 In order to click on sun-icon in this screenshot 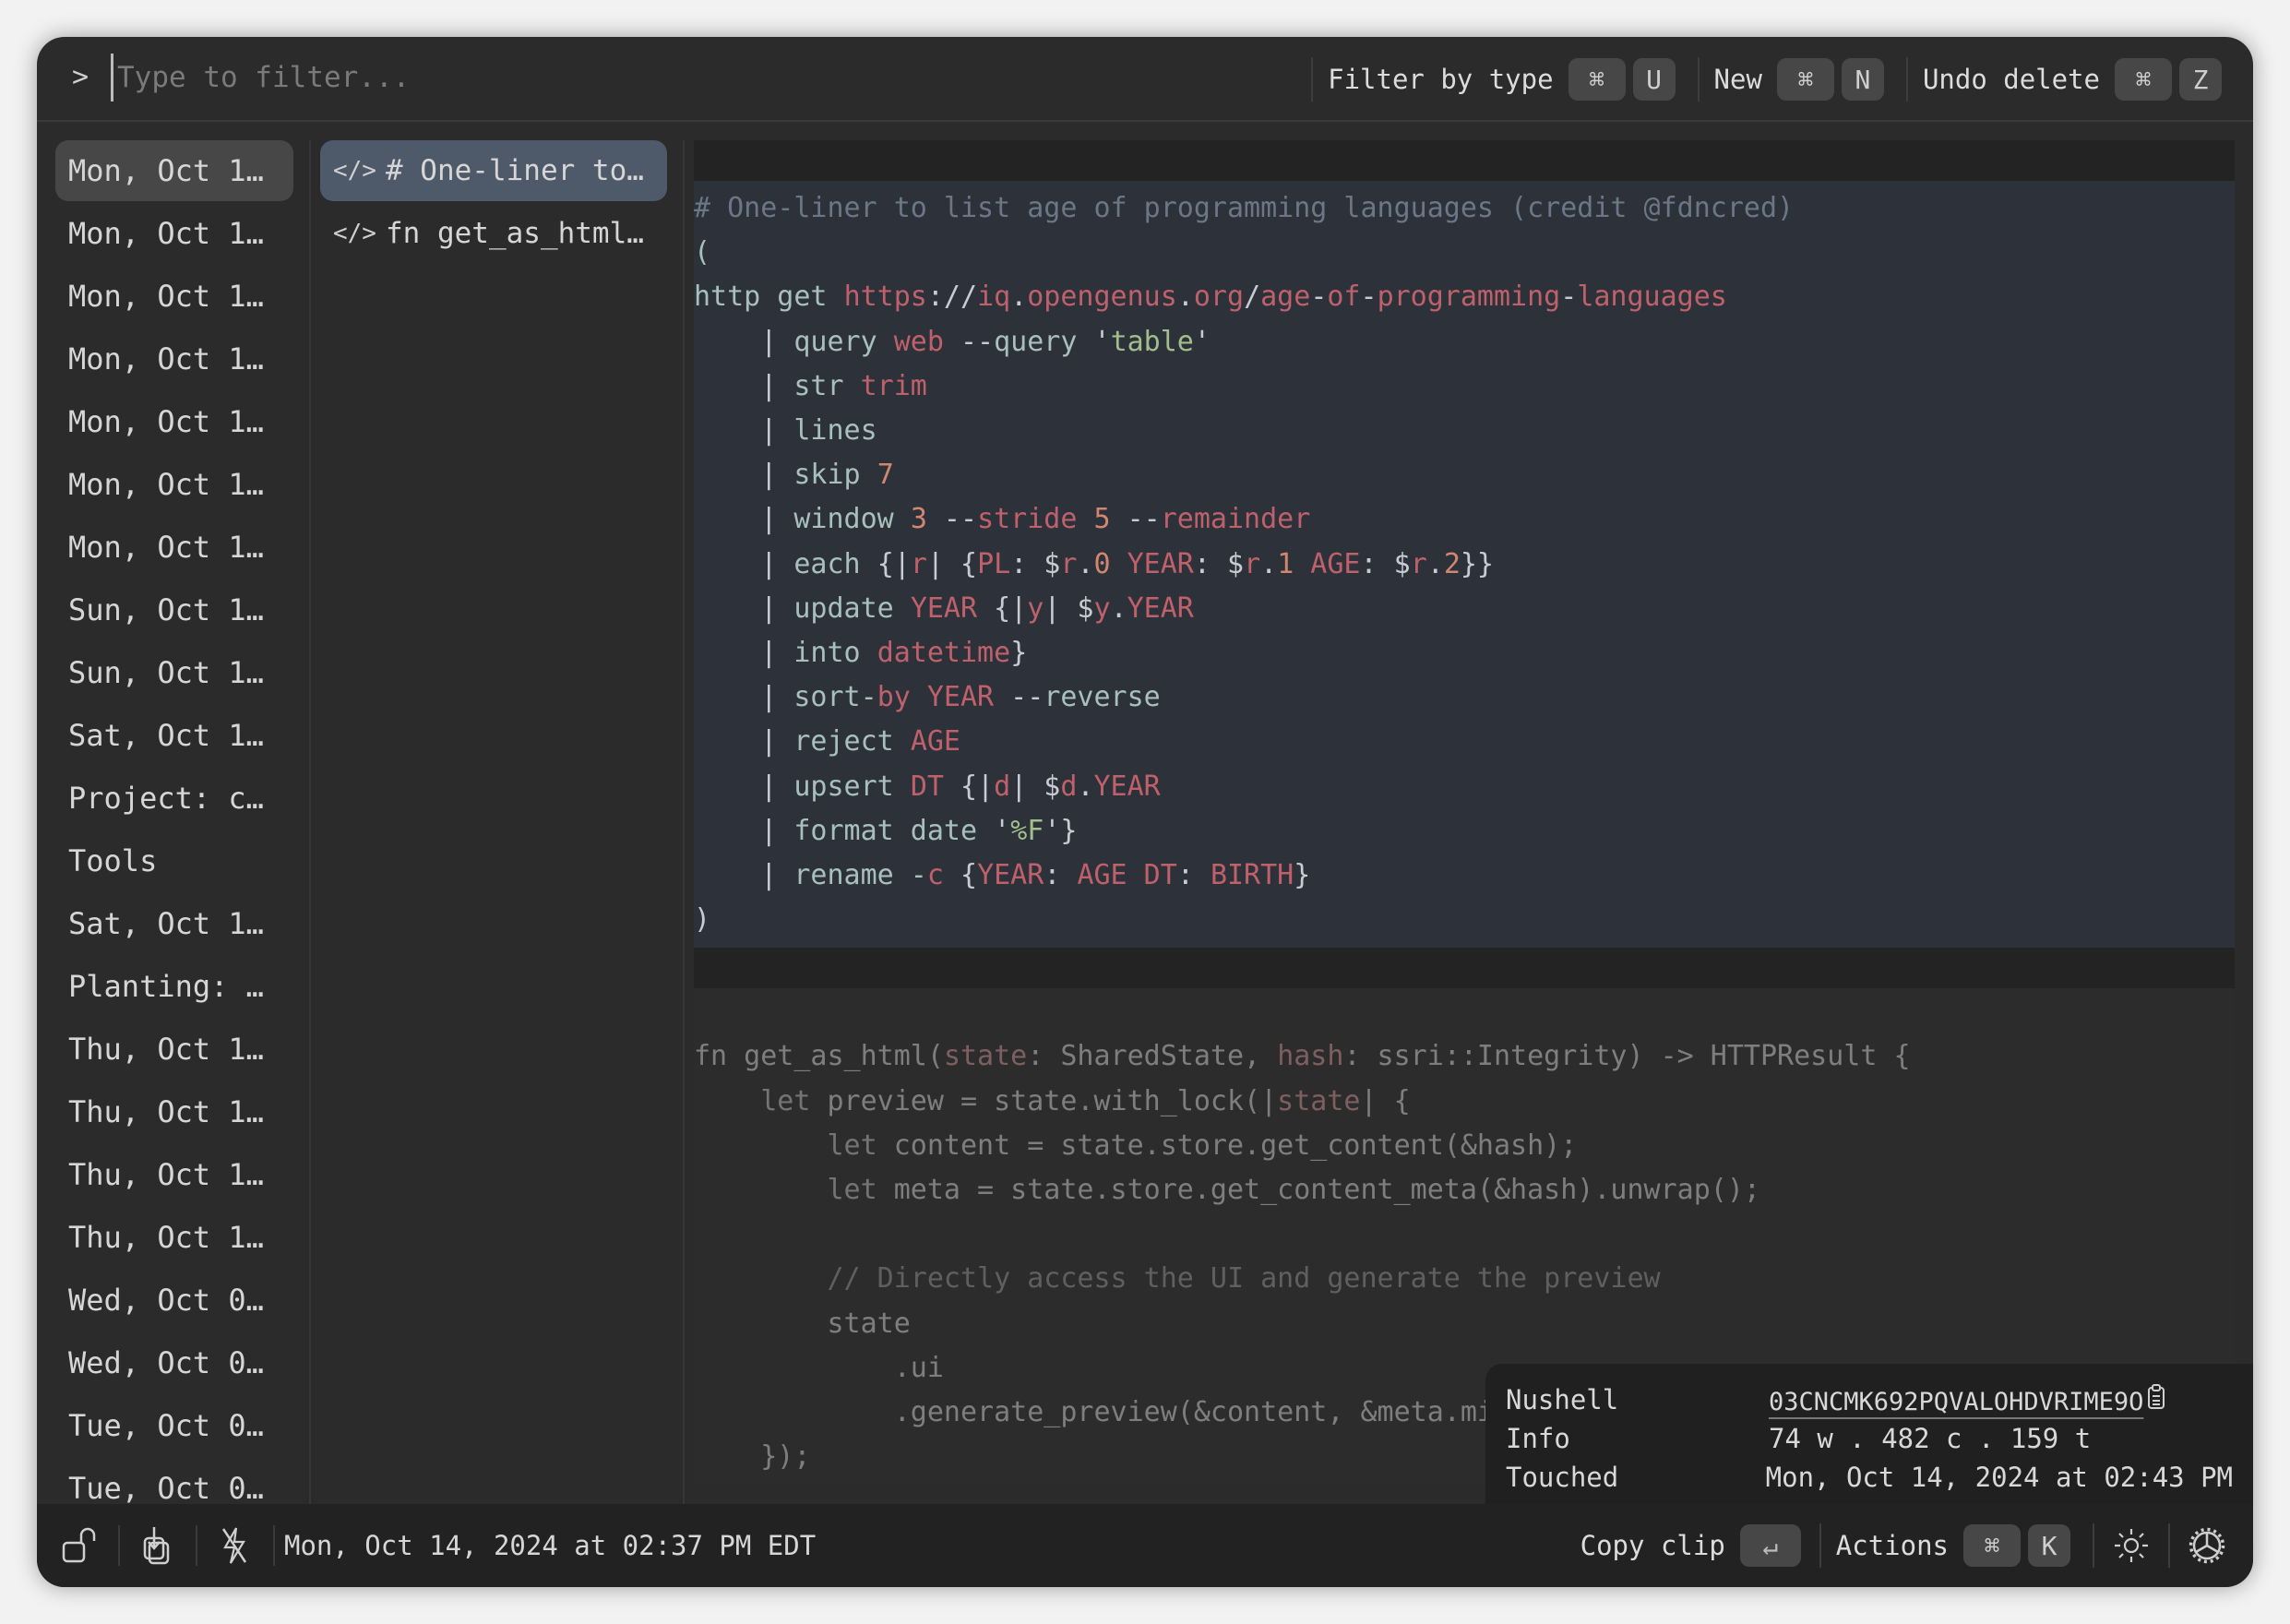, I will do `click(2131, 1545)`.